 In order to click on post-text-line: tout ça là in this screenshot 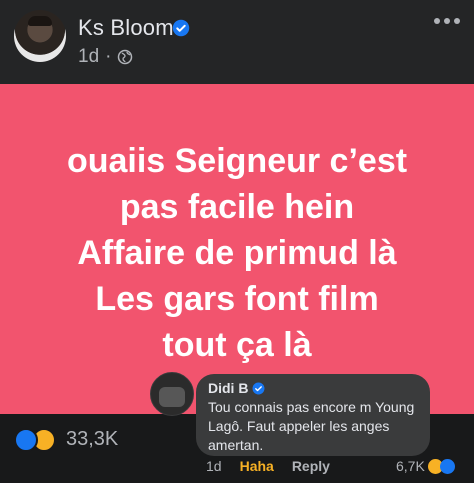, I will do `click(237, 345)`.